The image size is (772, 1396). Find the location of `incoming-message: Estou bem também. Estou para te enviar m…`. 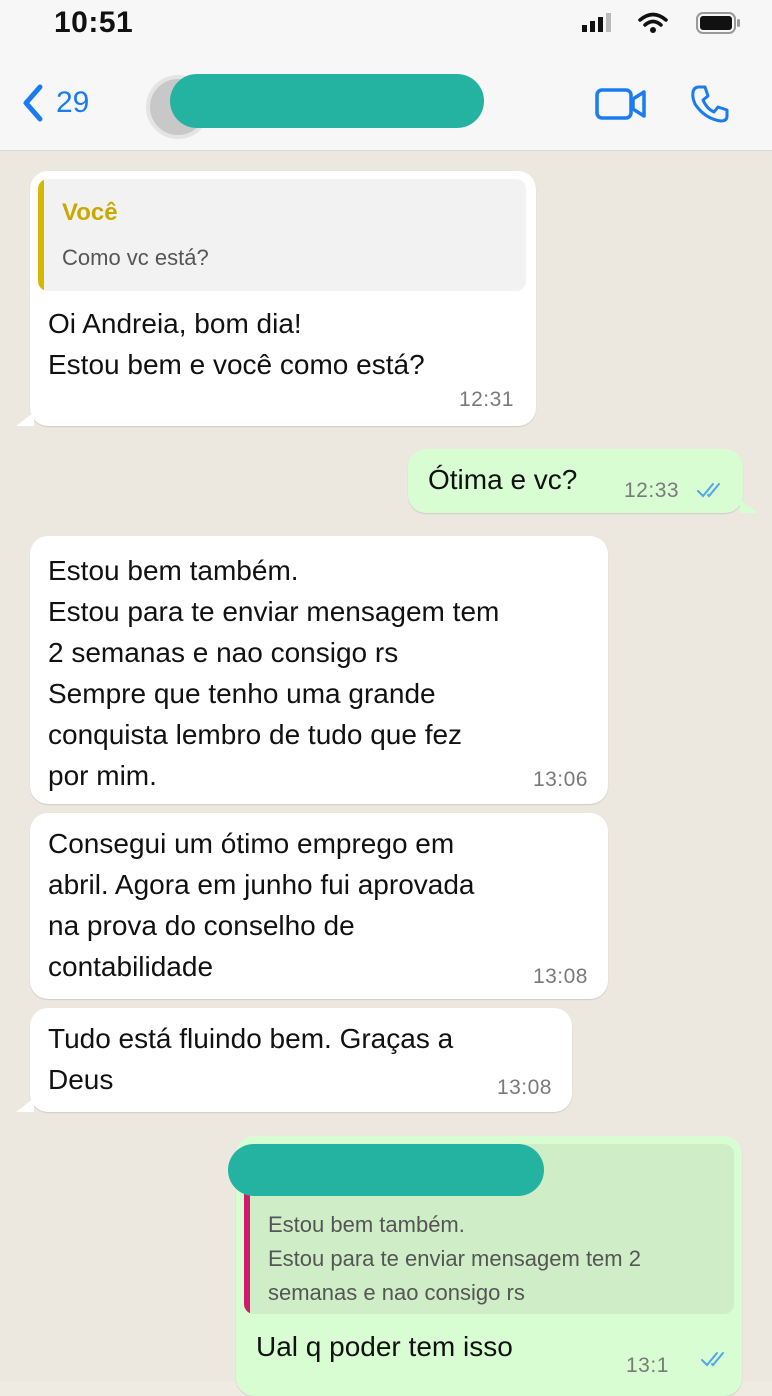

incoming-message: Estou bem também. Estou para te enviar m… is located at coordinates (319, 670).